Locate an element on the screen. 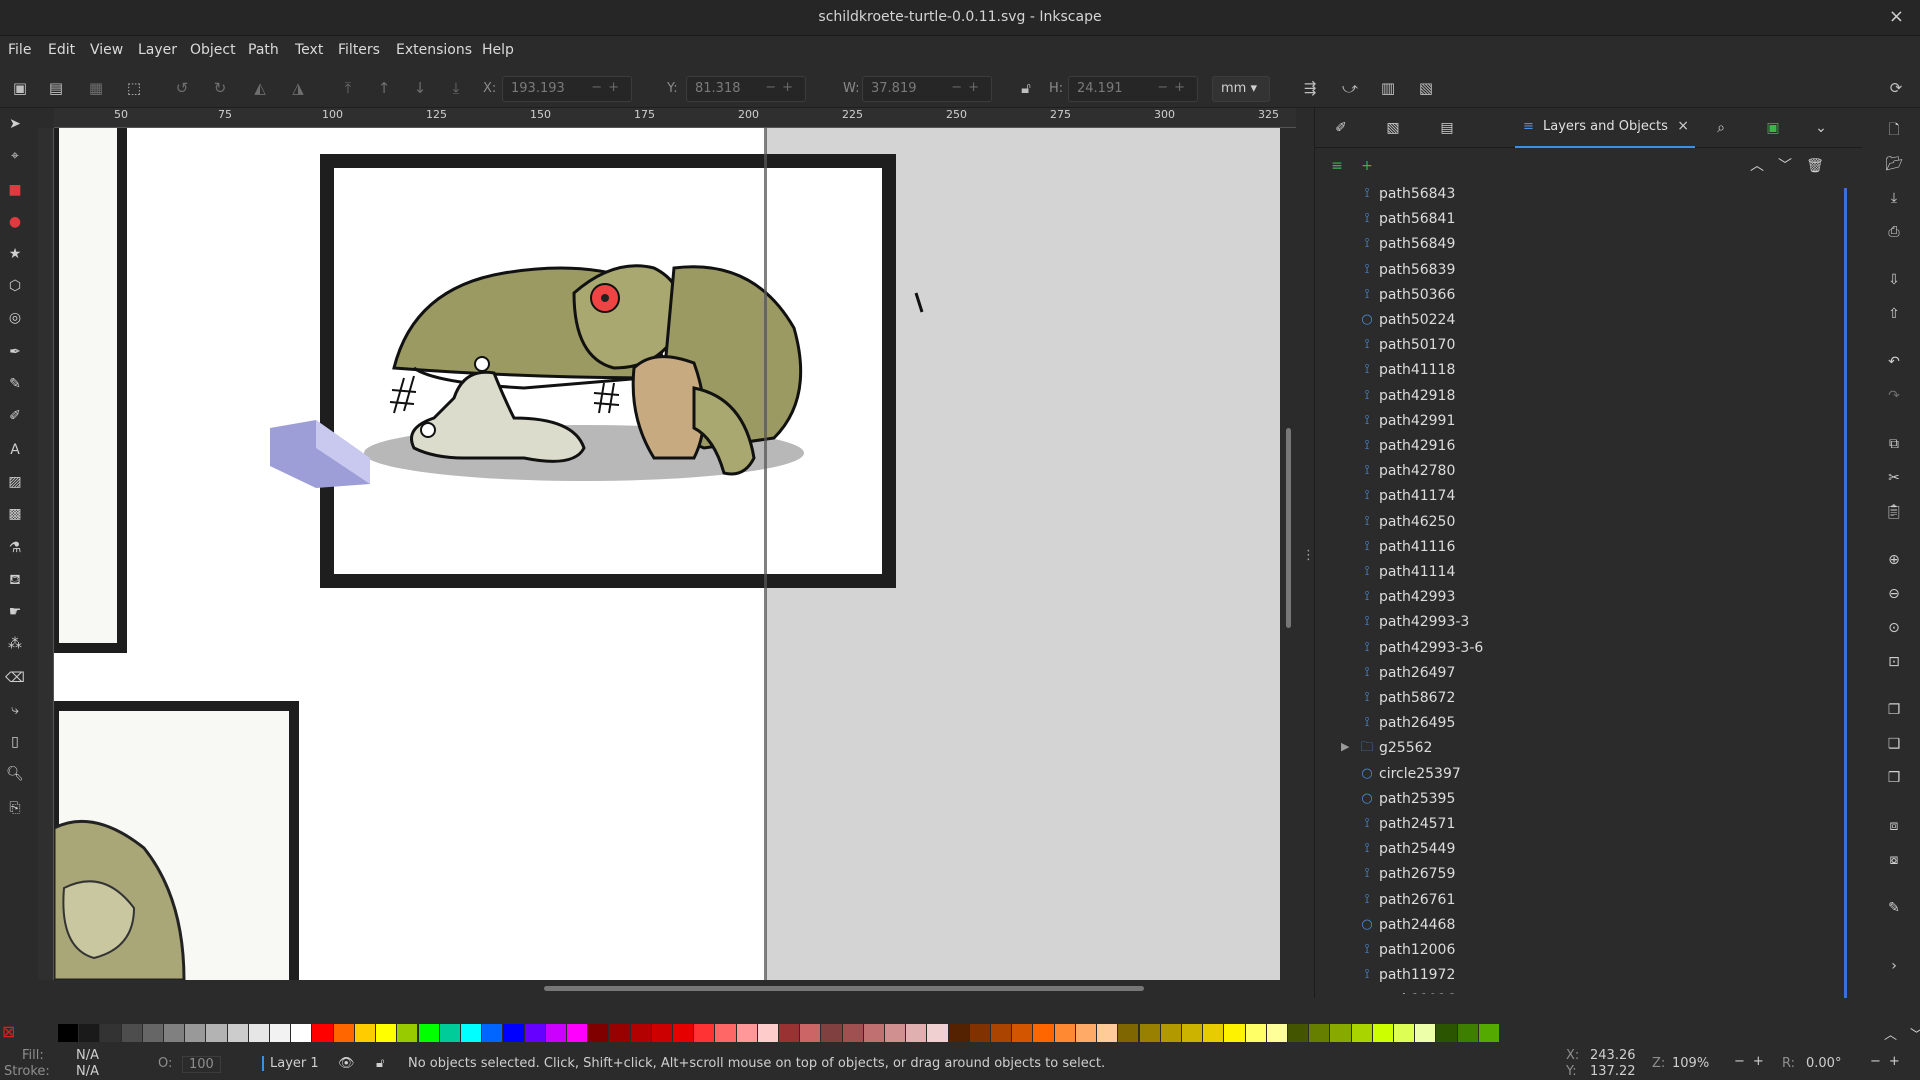 The width and height of the screenshot is (1920, 1080). zoom-tool-icon: 🔍︎ is located at coordinates (15, 774).